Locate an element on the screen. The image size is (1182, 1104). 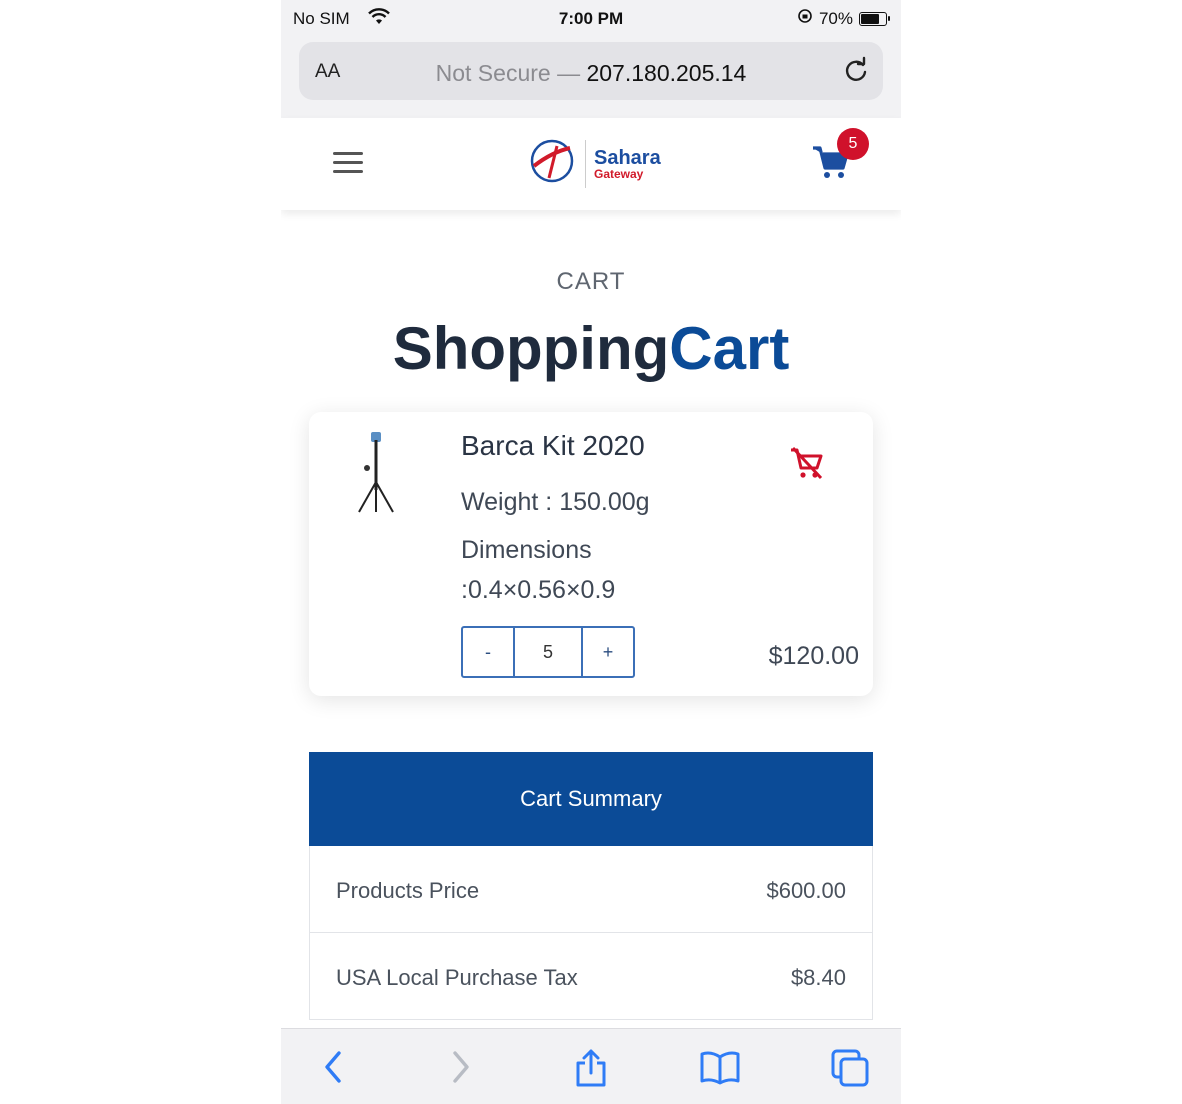
product-dimensions-label: Dimensions is located at coordinates (526, 550).